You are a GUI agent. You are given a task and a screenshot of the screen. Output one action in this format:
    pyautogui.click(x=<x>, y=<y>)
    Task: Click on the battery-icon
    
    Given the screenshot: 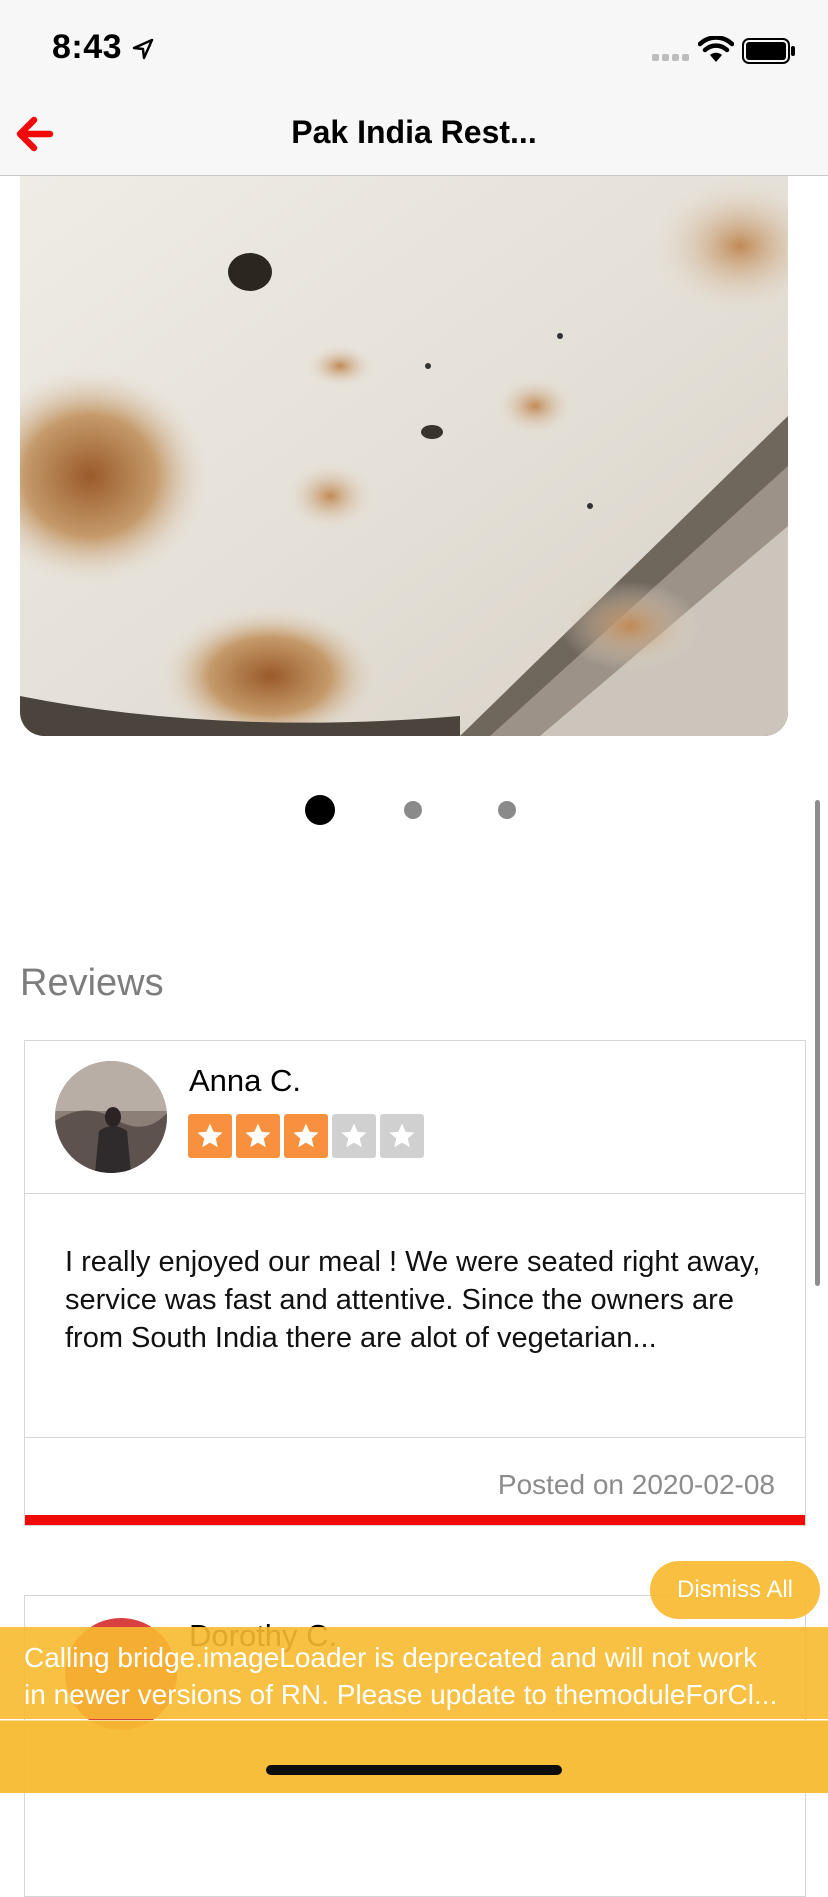 What is the action you would take?
    pyautogui.click(x=768, y=51)
    